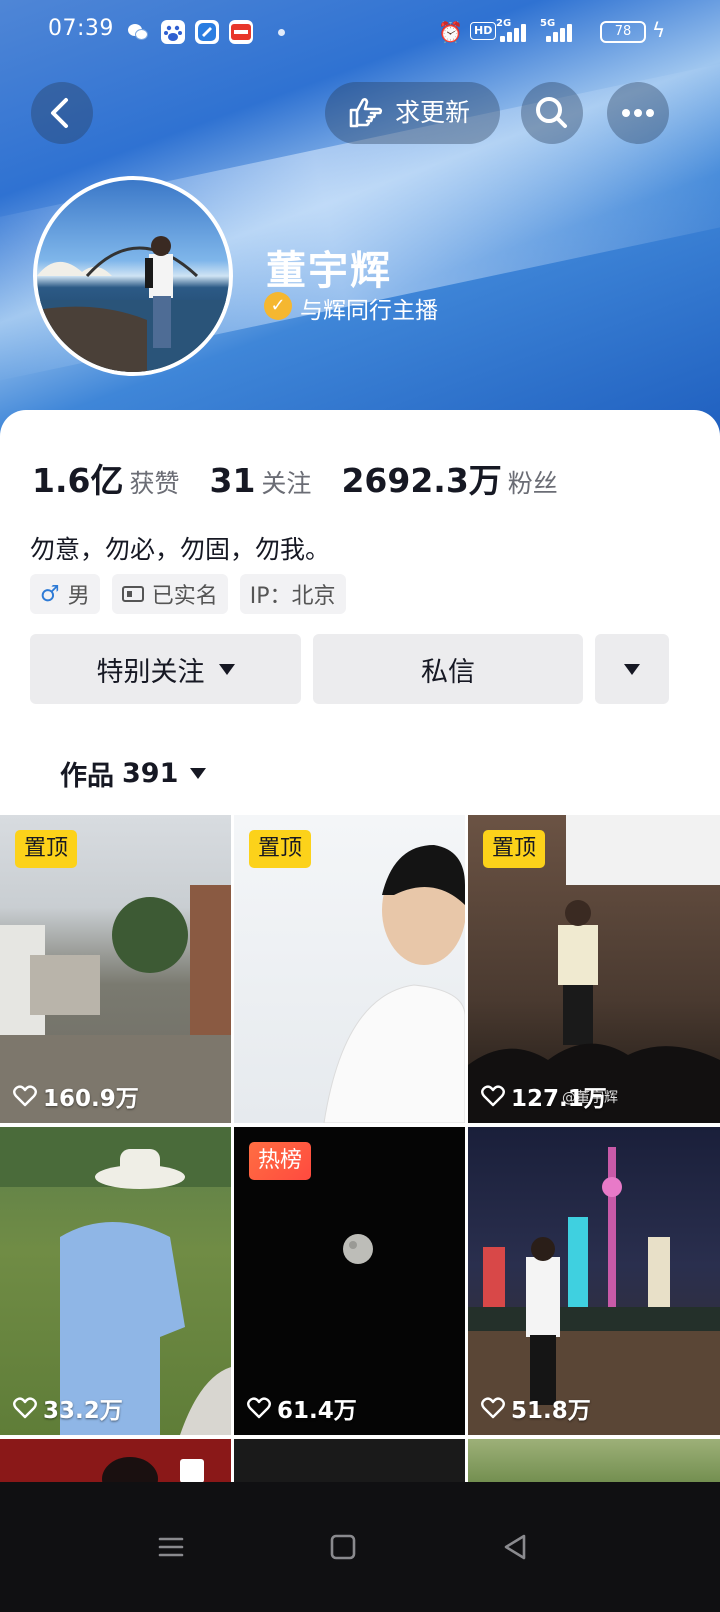  What do you see at coordinates (241, 32) in the screenshot?
I see `toutiao-icon` at bounding box center [241, 32].